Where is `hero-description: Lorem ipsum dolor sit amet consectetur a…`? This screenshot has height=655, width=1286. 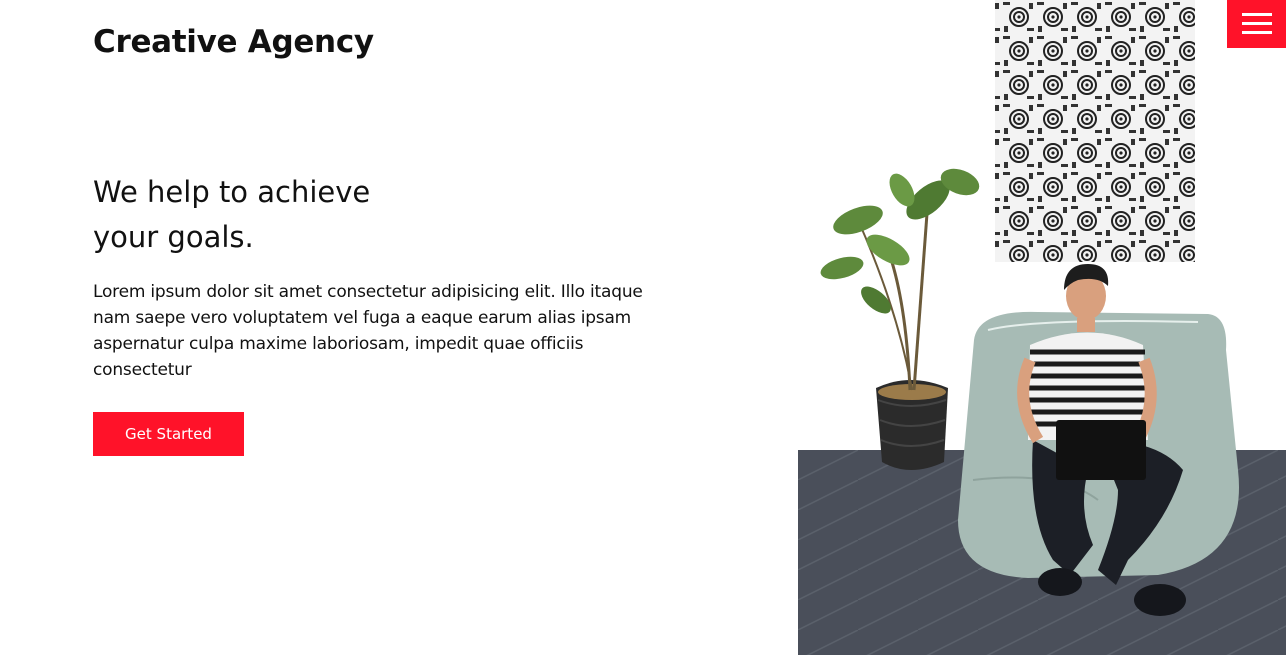 hero-description: Lorem ipsum dolor sit amet consectetur a… is located at coordinates (368, 331).